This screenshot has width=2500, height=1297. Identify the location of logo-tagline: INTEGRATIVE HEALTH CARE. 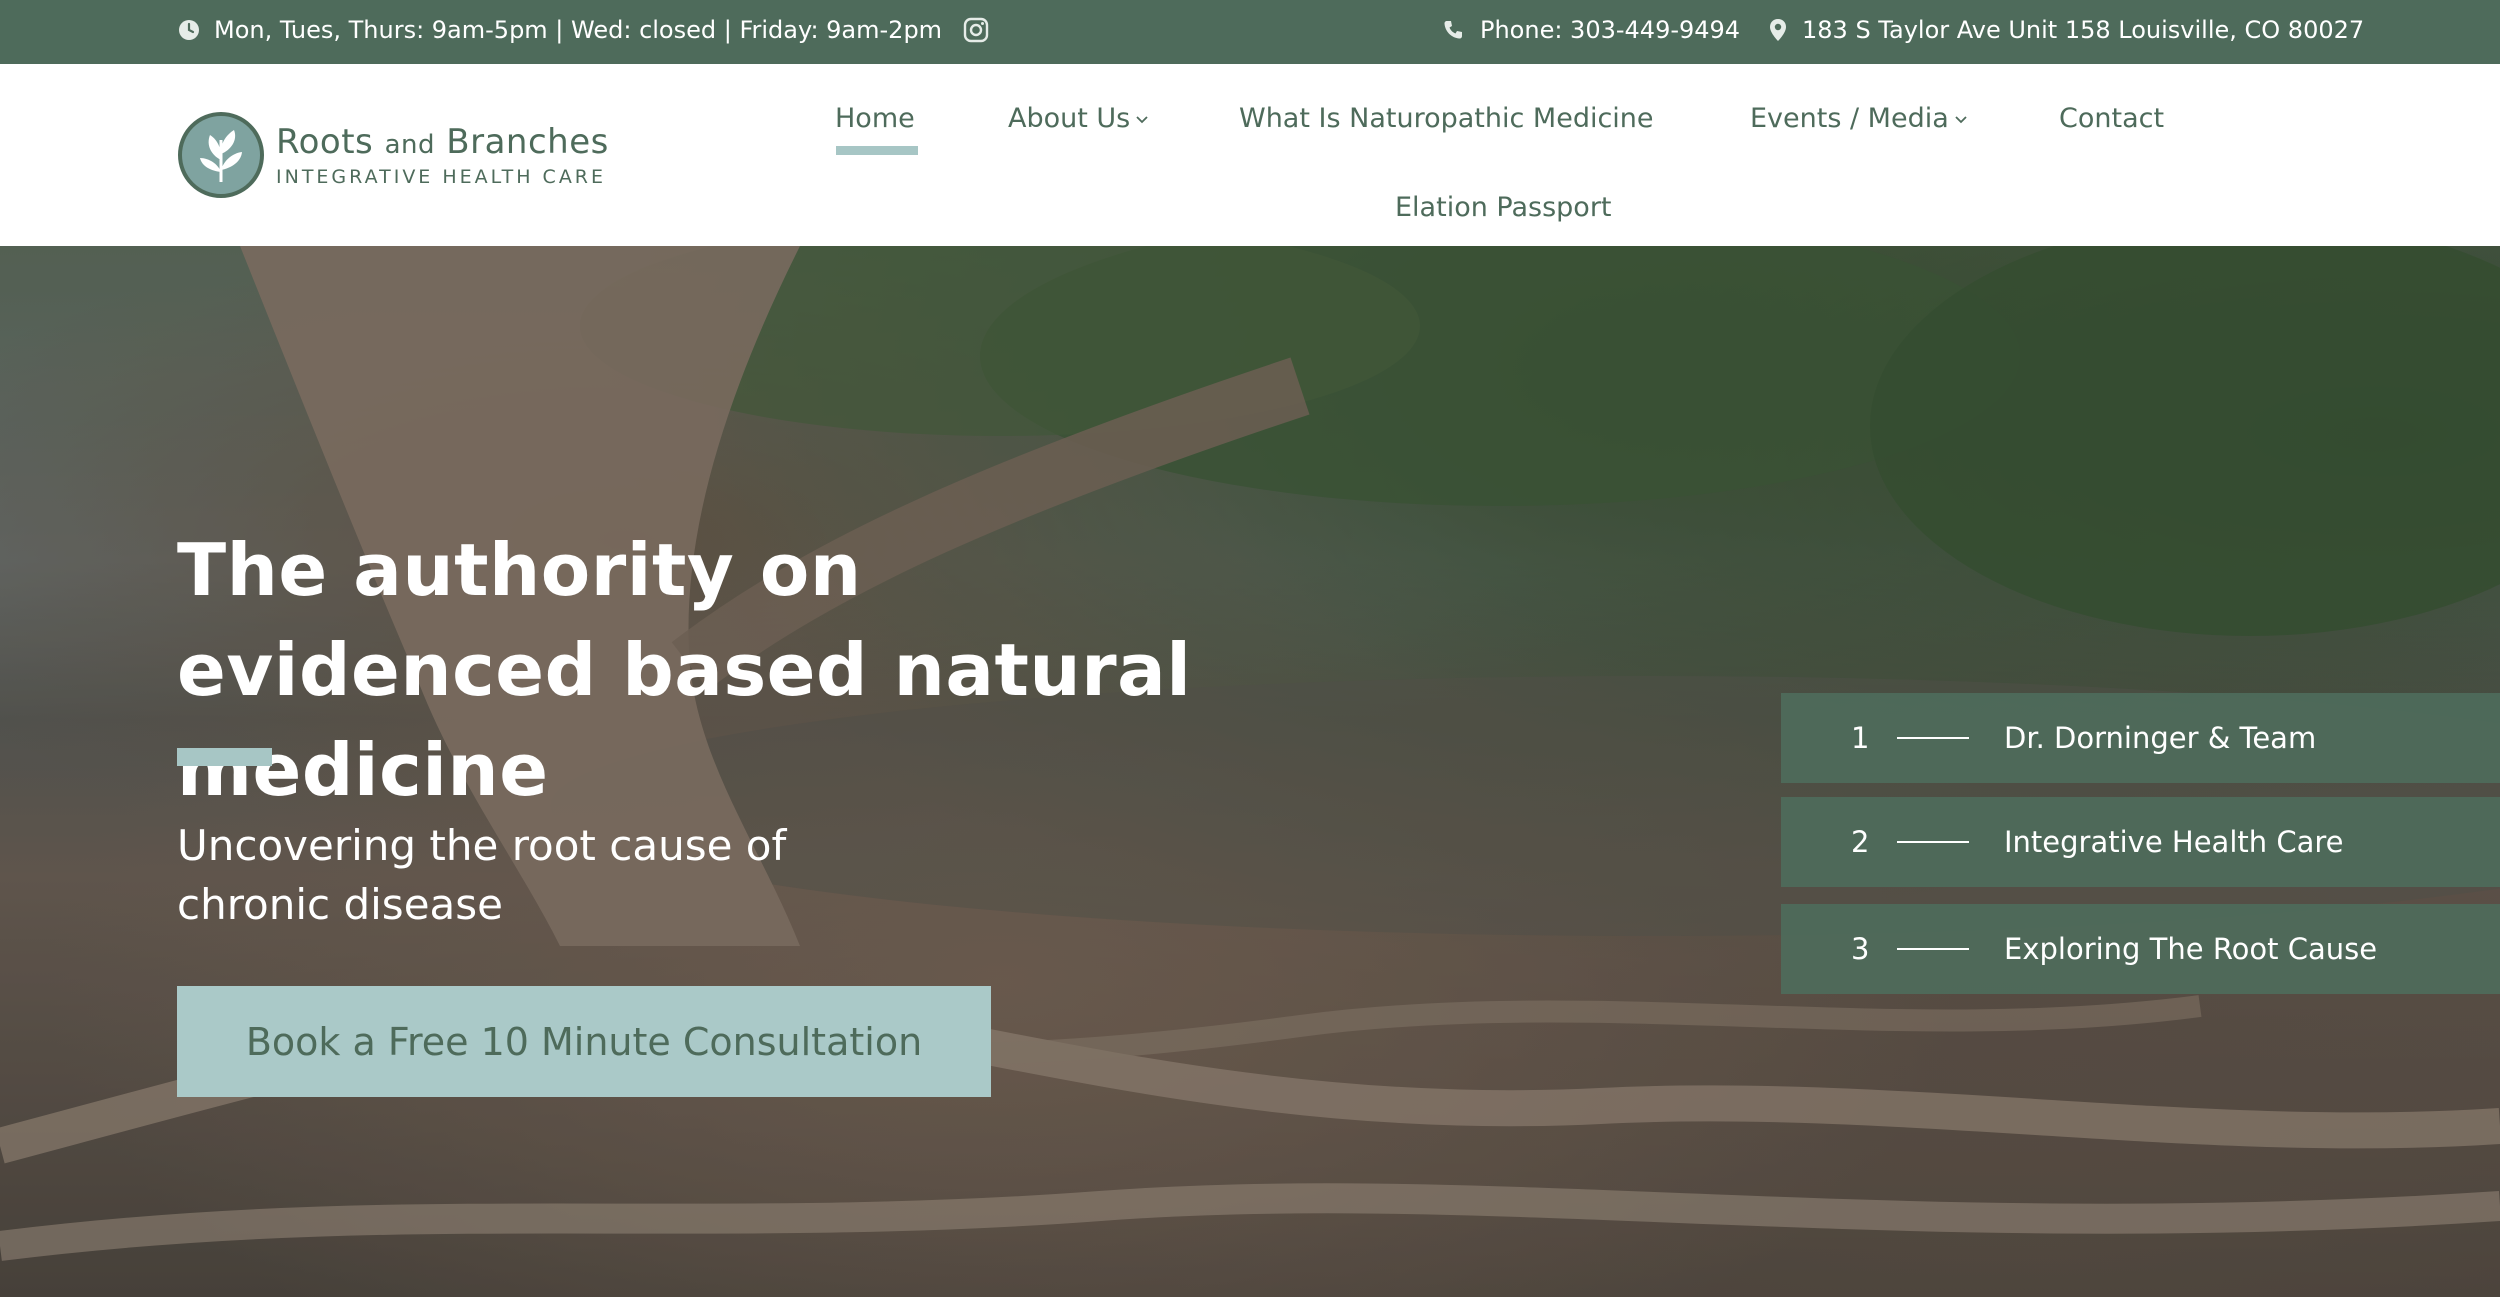
(441, 176).